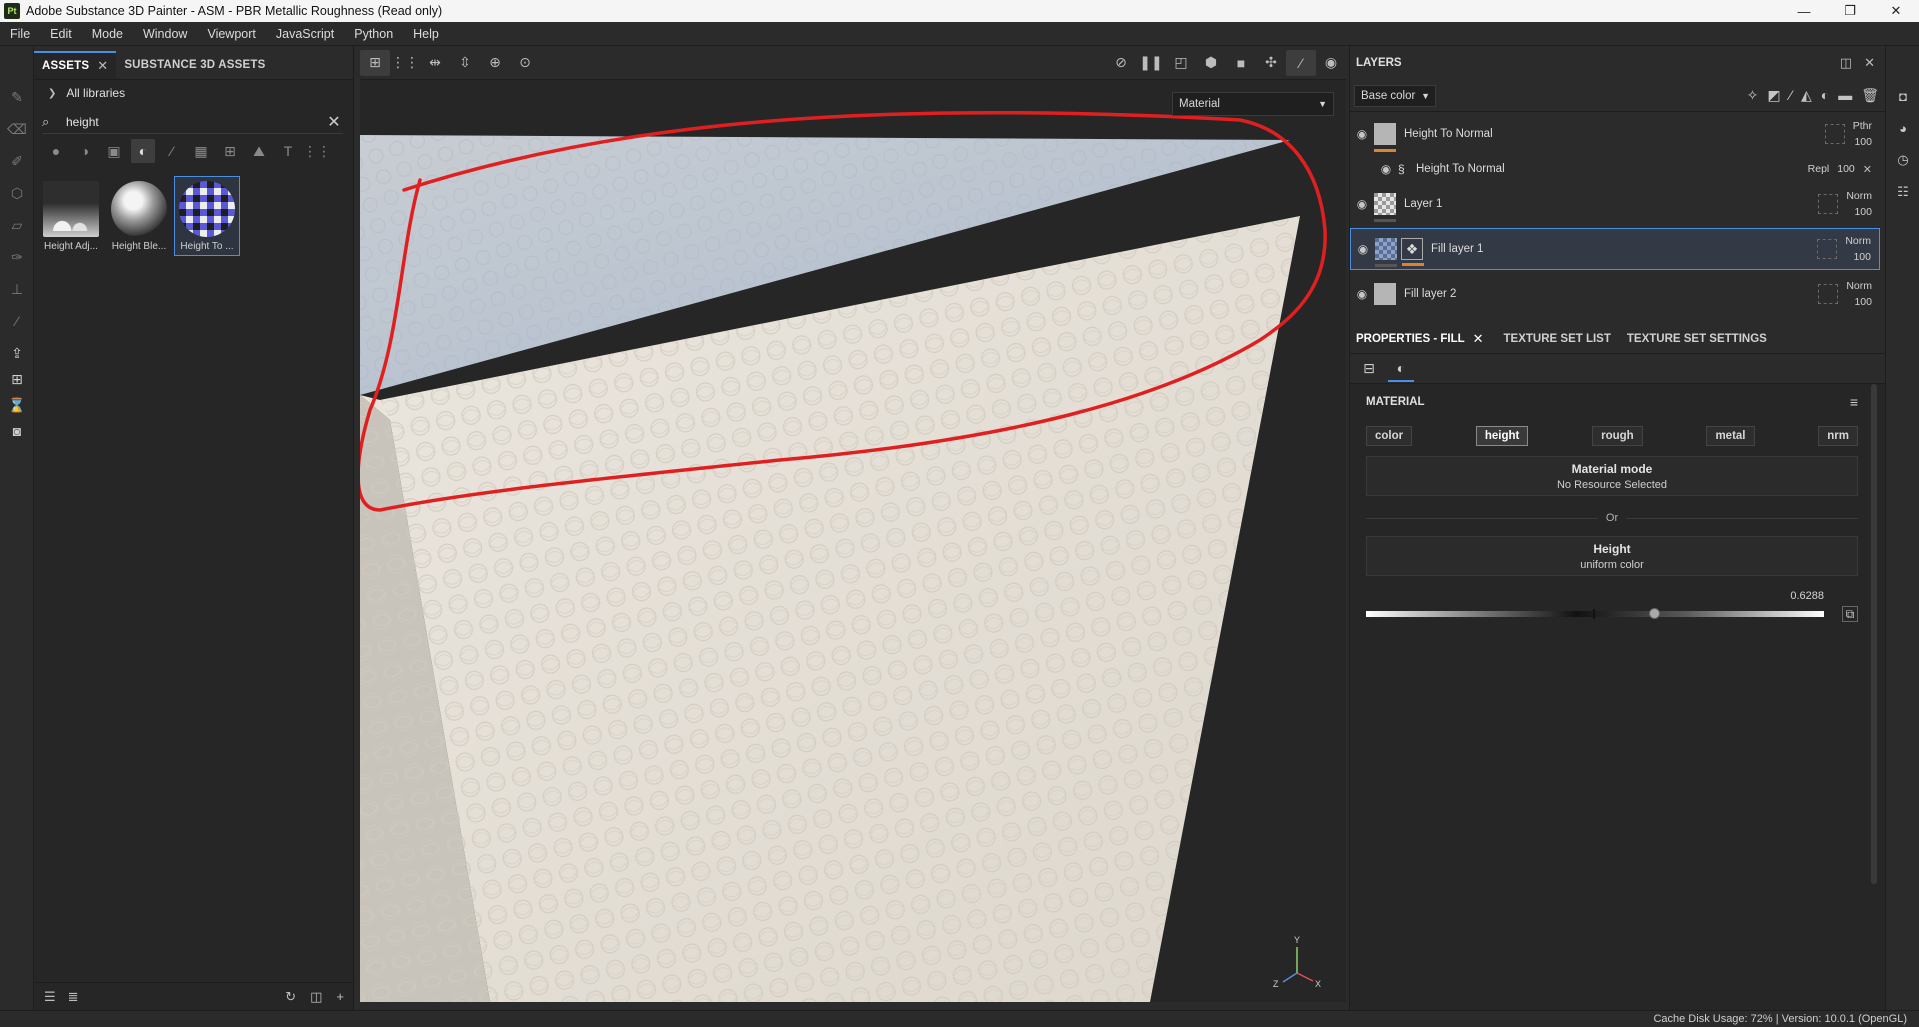 Image resolution: width=1919 pixels, height=1027 pixels. I want to click on eraser-icon: ⌫, so click(17, 129).